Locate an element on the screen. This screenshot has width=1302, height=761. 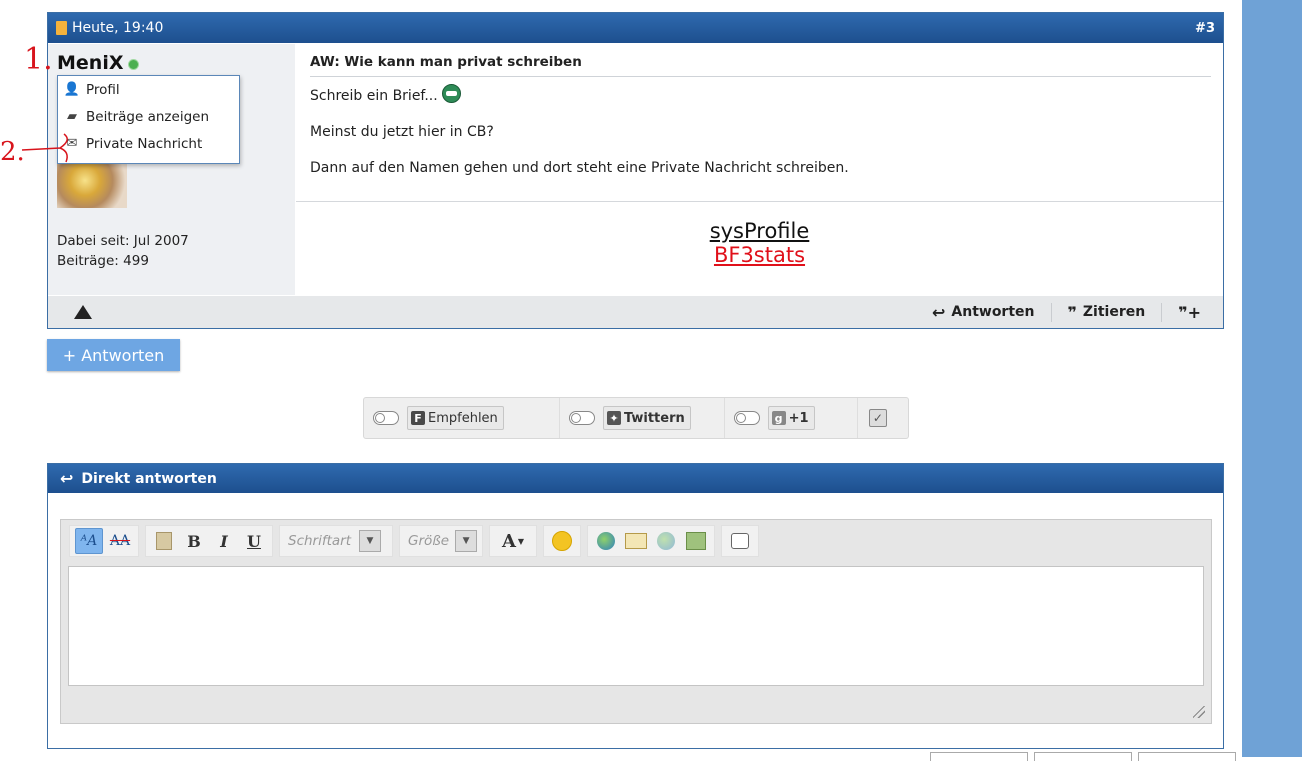
direct-reply-header: ↩ Direkt antworten is located at coordinates (635, 478).